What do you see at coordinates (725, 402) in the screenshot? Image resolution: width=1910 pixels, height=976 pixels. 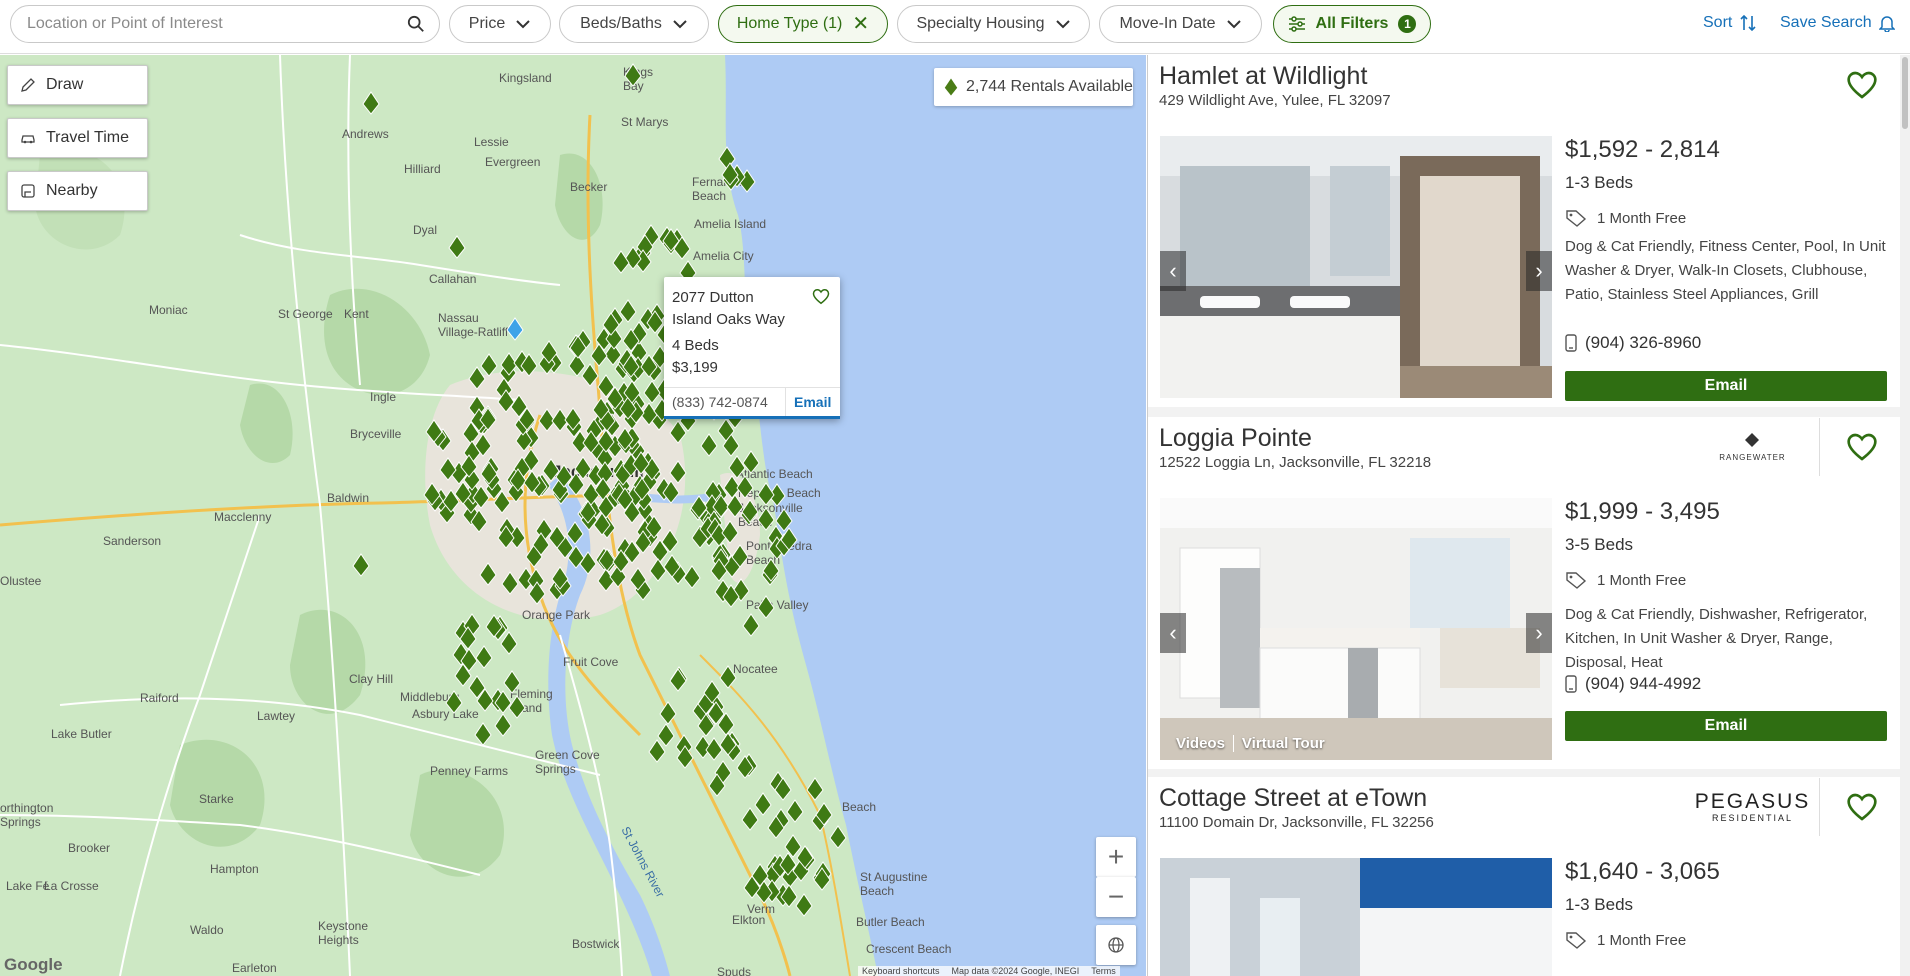 I see `popup-phone: (833) 742-0874` at bounding box center [725, 402].